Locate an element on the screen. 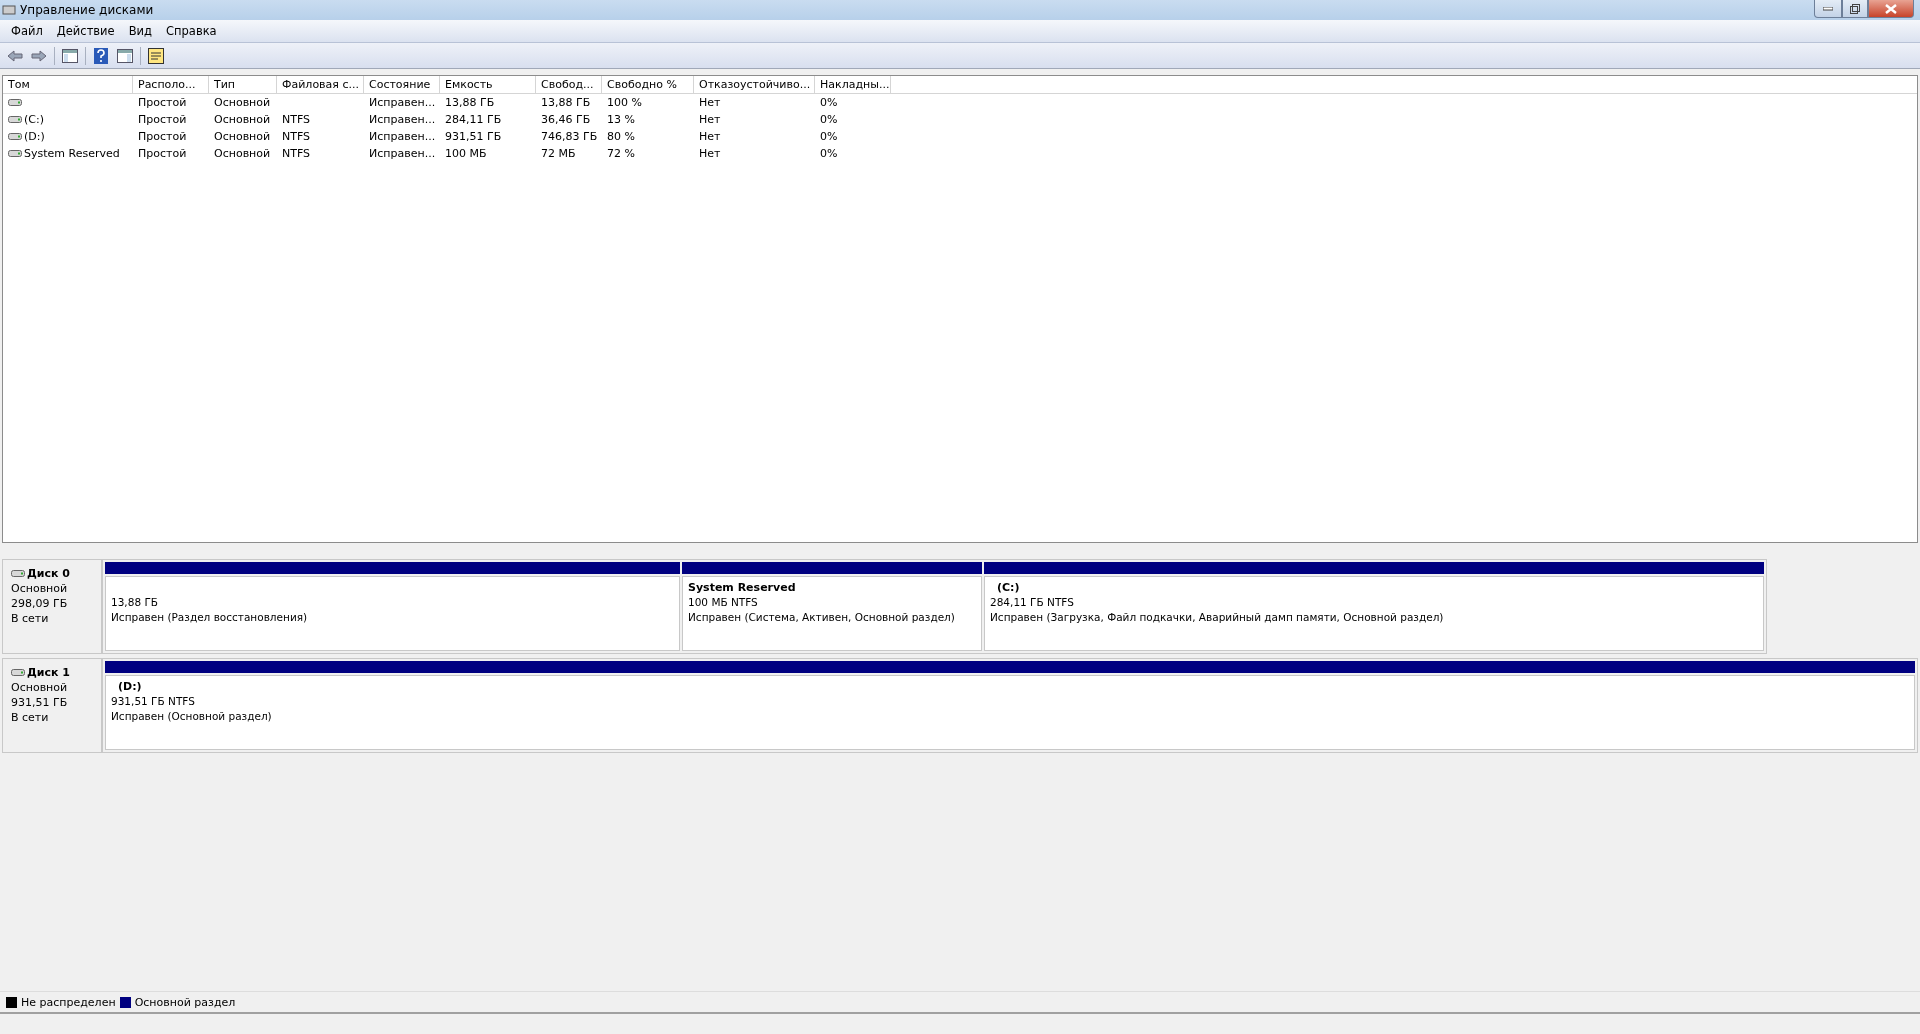  table-cell-text: 100 МБ is located at coordinates (466, 153).